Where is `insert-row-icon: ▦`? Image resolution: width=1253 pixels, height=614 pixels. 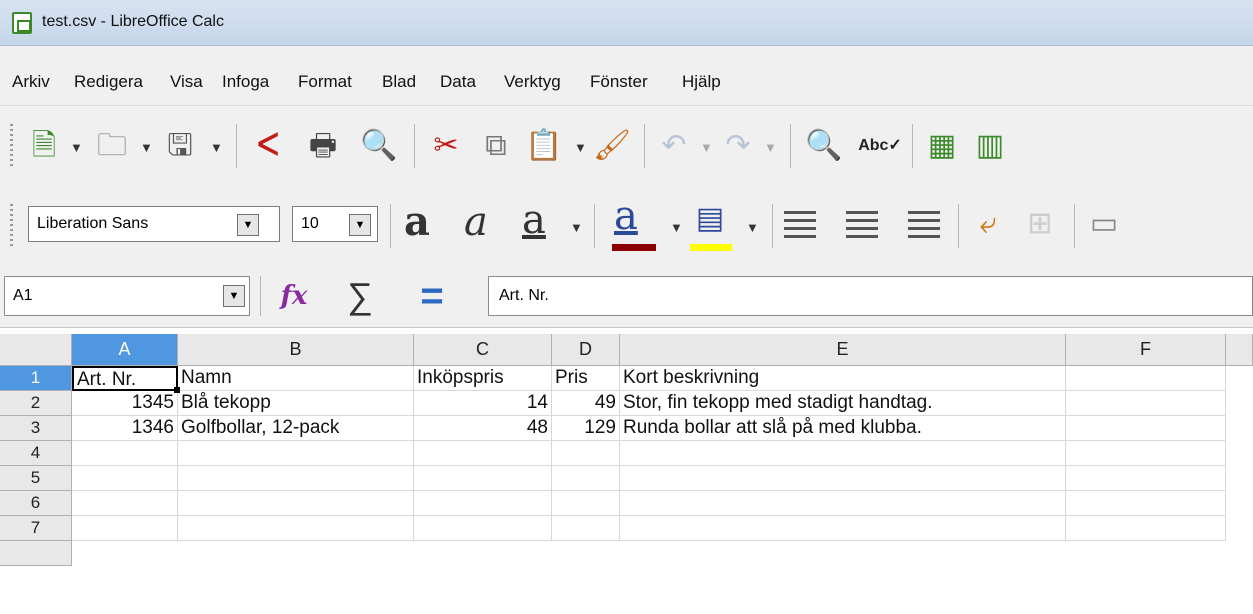
insert-row-icon: ▦ is located at coordinates (942, 146).